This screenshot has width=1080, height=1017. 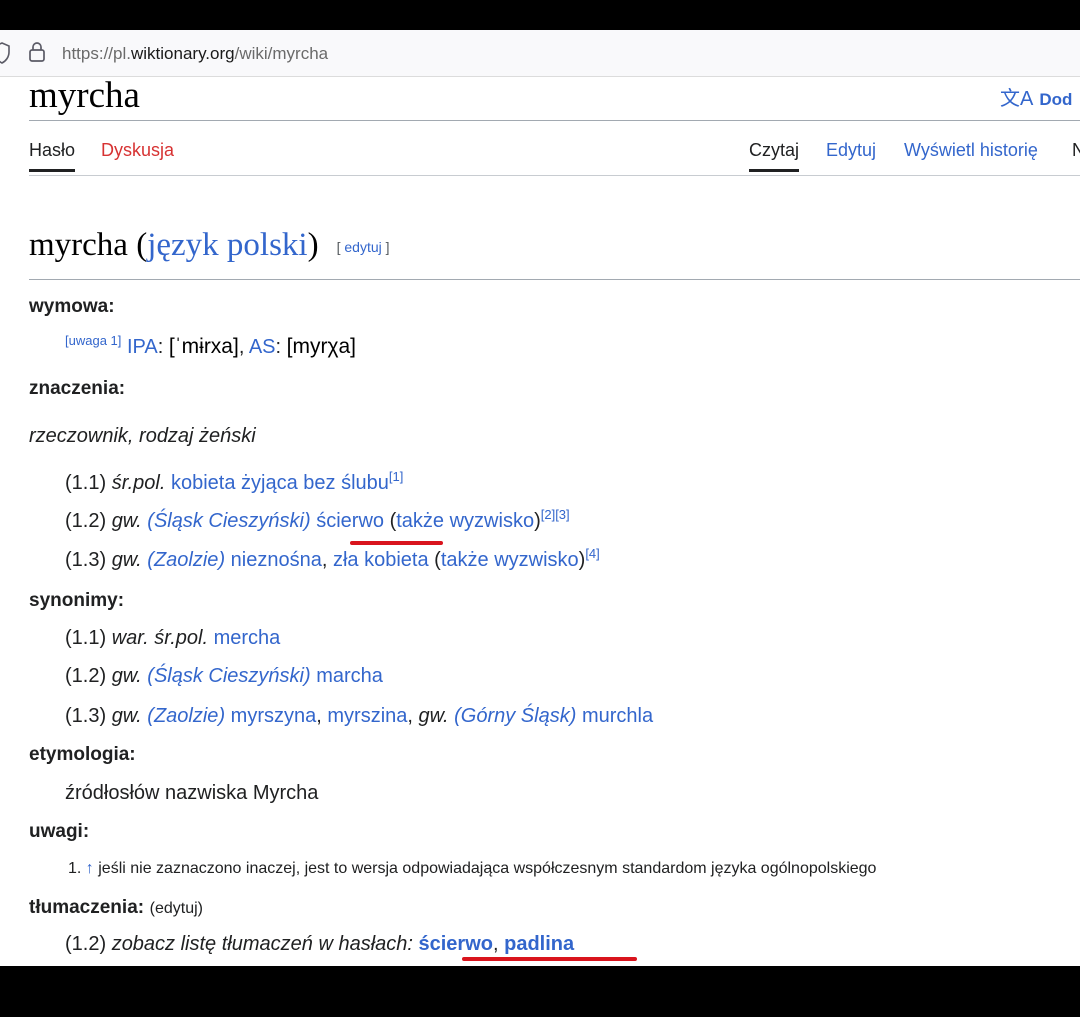 What do you see at coordinates (971, 150) in the screenshot?
I see `tab-historia: Wyświetl historię` at bounding box center [971, 150].